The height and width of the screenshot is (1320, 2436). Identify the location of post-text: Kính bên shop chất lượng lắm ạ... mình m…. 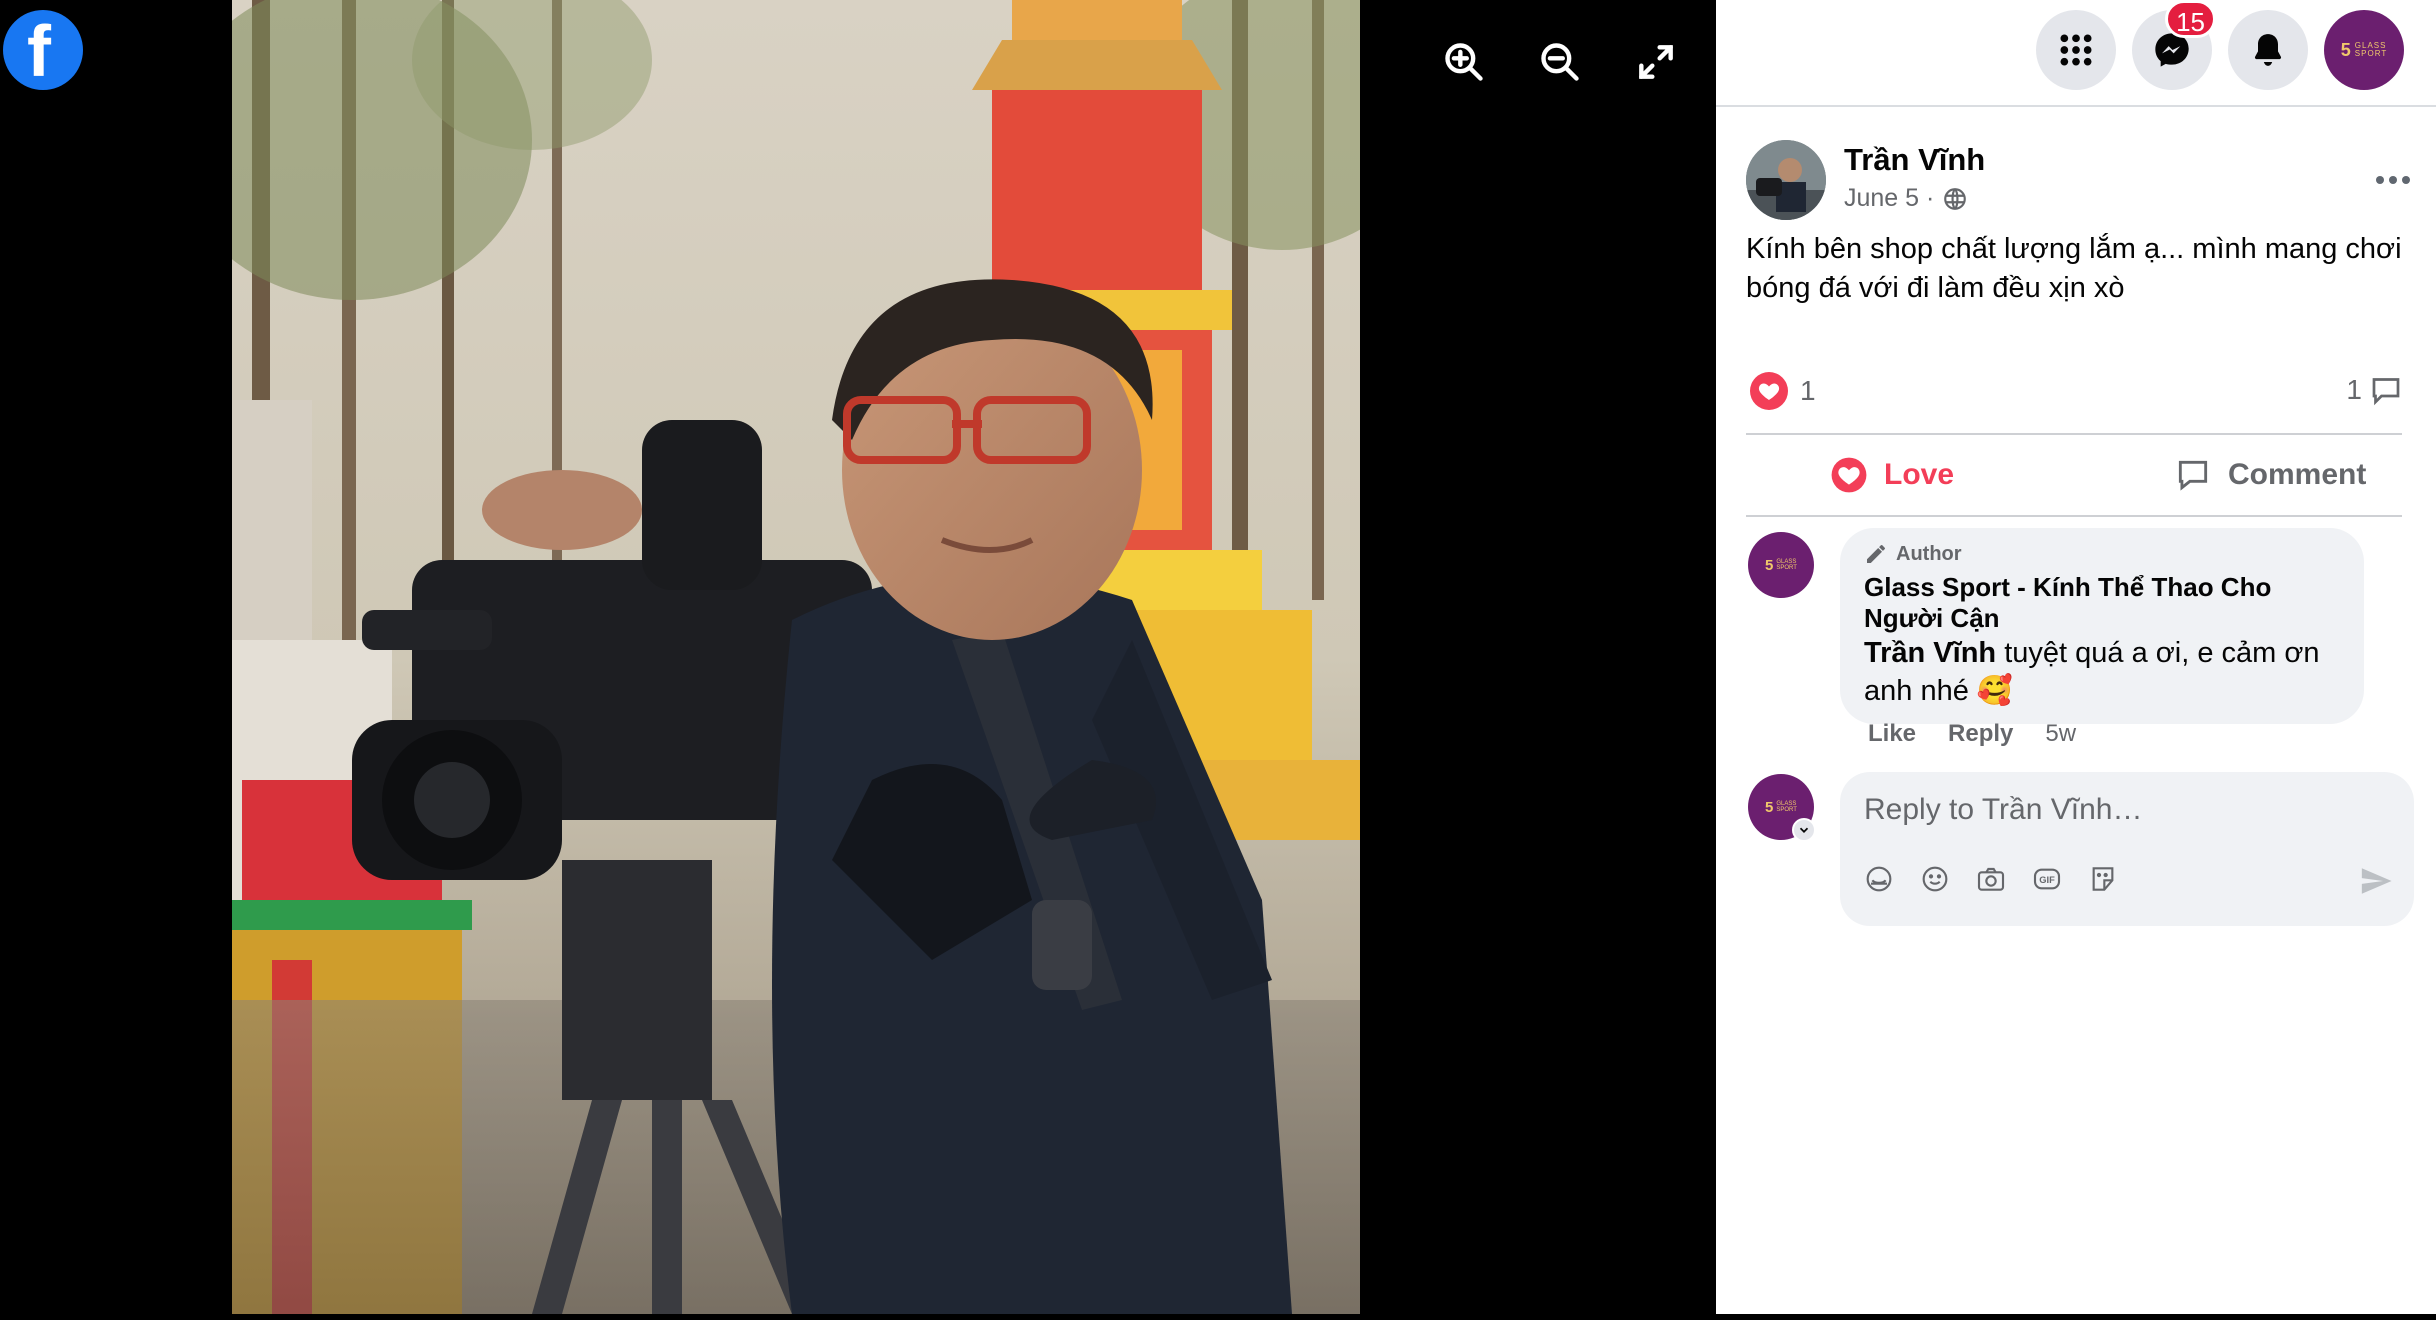
(2074, 268).